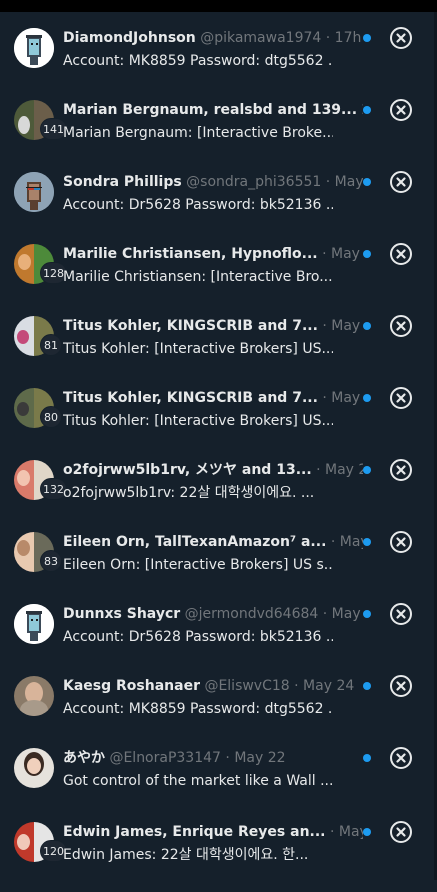  I want to click on conversation-header: Marian Bergnaum, realsbd and 139... 23h, so click(213, 110).